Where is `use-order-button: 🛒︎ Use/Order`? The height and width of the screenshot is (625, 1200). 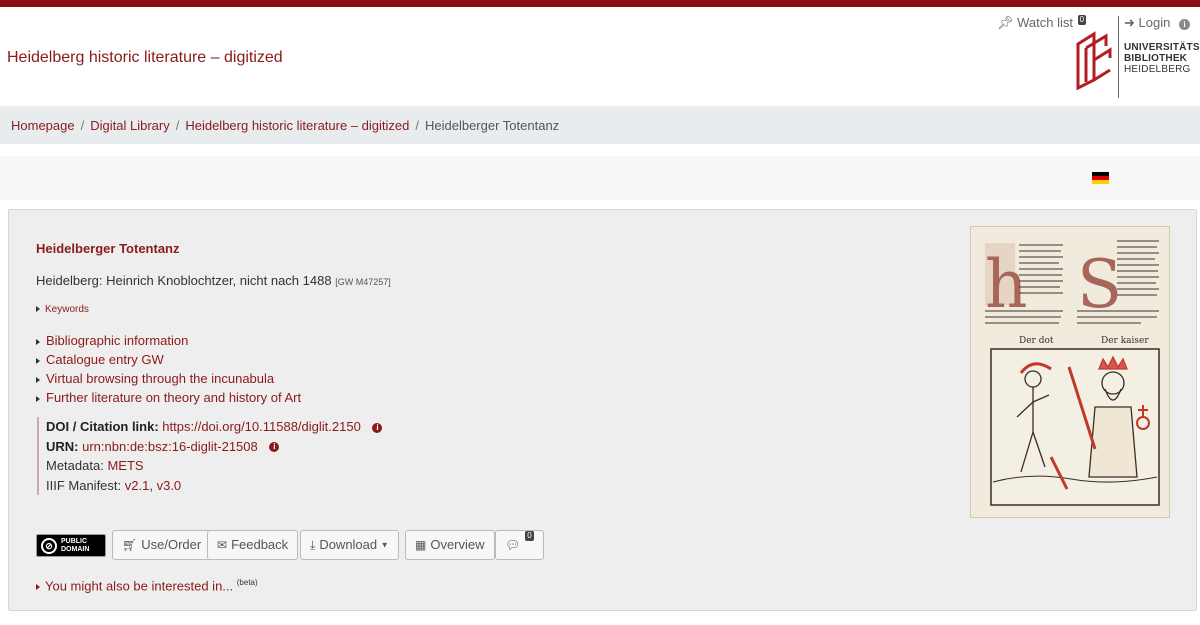 use-order-button: 🛒︎ Use/Order is located at coordinates (162, 545).